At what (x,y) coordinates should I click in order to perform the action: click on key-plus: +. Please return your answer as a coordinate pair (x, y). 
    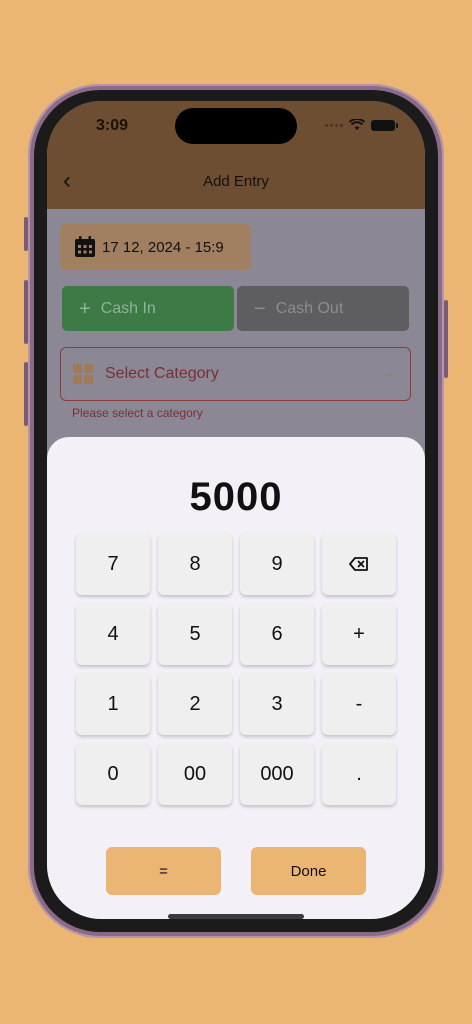
    Looking at the image, I should click on (359, 634).